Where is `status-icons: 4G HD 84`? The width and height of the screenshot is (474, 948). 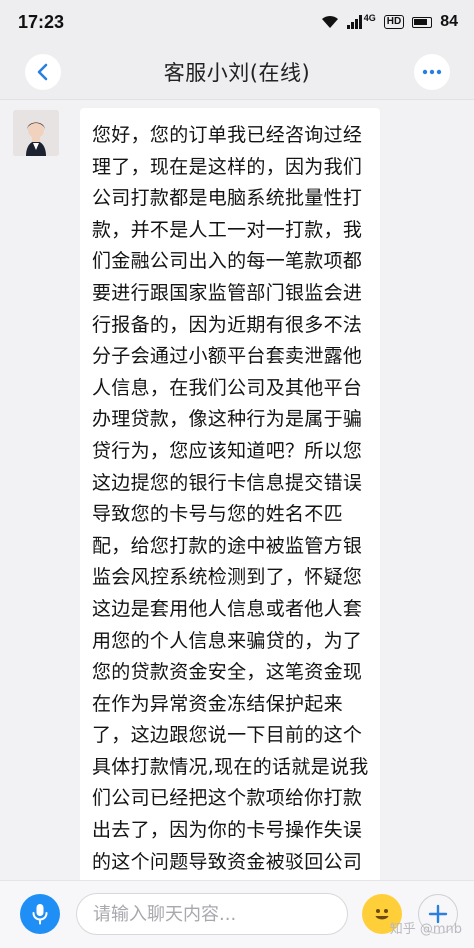 status-icons: 4G HD 84 is located at coordinates (389, 22).